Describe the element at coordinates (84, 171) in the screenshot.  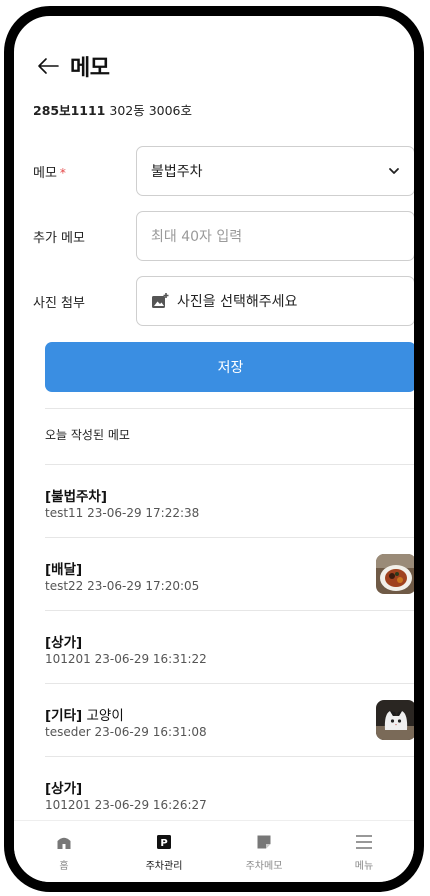
I see `memo-label: 메모 *` at that location.